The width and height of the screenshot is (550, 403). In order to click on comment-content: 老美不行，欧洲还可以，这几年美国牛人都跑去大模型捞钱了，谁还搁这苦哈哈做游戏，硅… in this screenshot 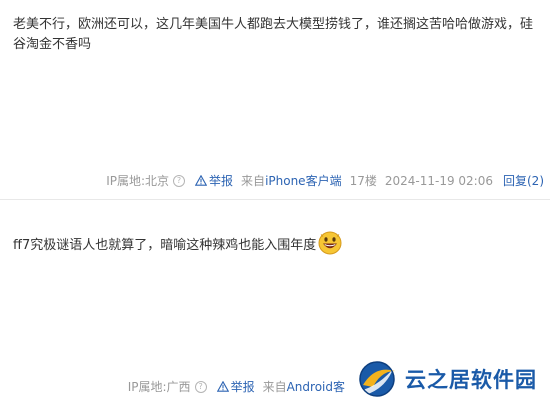, I will do `click(273, 34)`.